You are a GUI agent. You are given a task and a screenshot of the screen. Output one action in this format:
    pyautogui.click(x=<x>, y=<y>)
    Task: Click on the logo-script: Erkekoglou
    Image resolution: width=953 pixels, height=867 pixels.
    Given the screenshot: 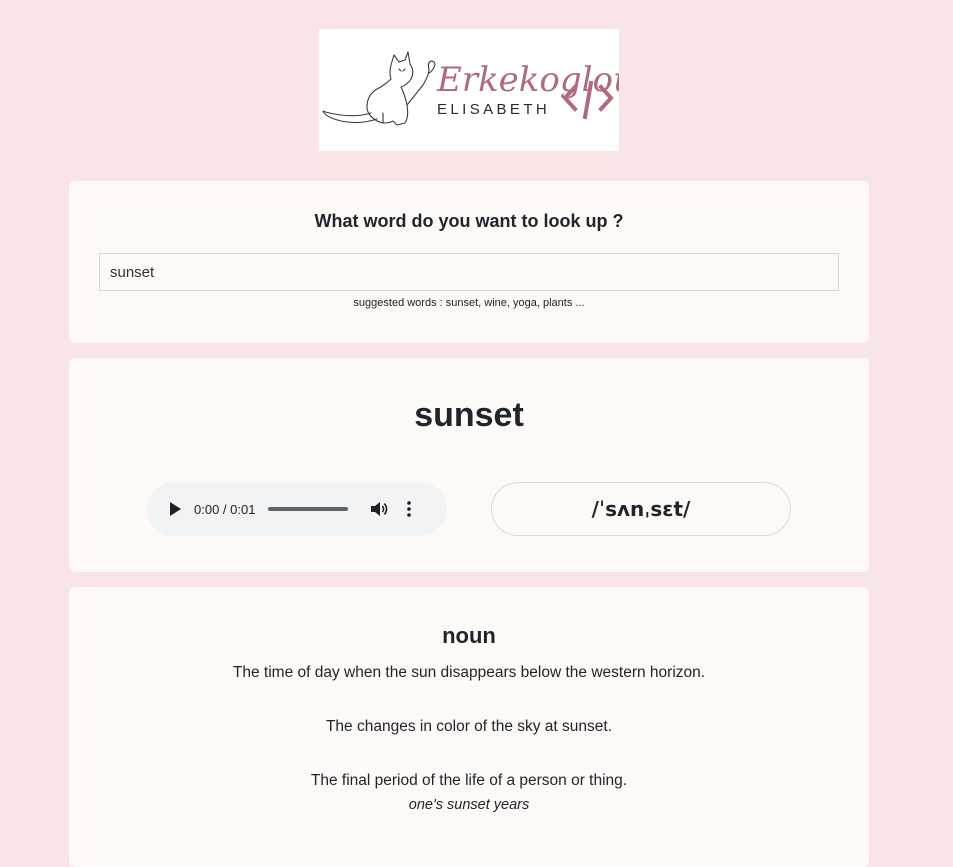 What is the action you would take?
    pyautogui.click(x=527, y=80)
    